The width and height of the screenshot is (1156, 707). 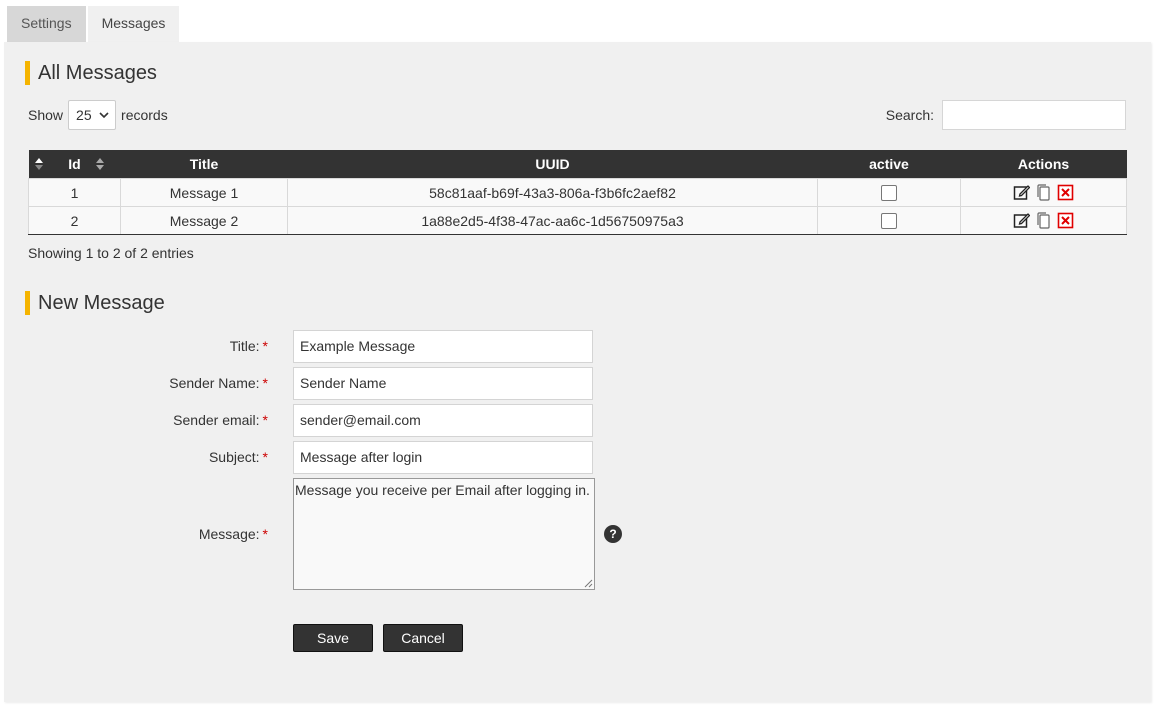 I want to click on column-header-id: Id, so click(x=74, y=164).